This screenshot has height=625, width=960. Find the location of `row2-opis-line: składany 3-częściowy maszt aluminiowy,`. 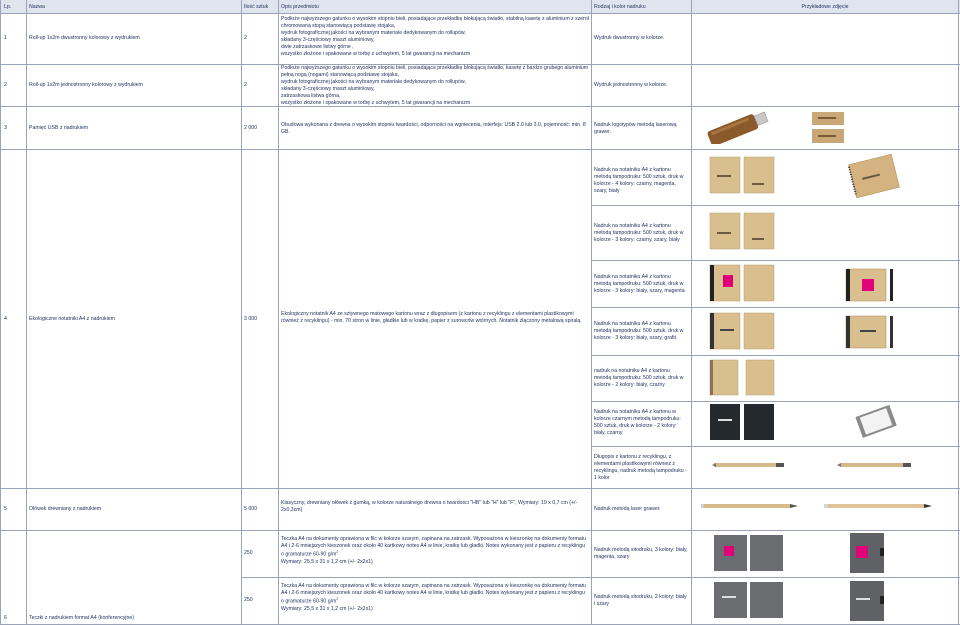

row2-opis-line: składany 3-częściowy maszt aluminiowy, is located at coordinates (328, 89).